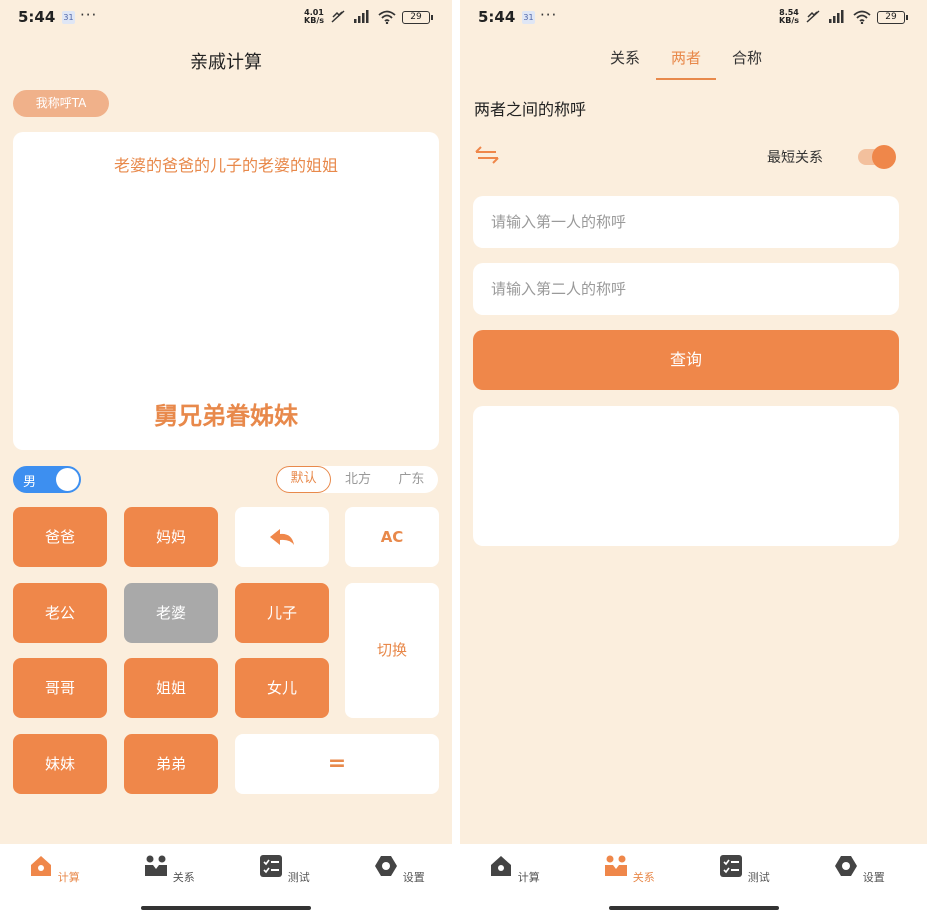  Describe the element at coordinates (747, 57) in the screenshot. I see `tab-collective: 合称` at that location.